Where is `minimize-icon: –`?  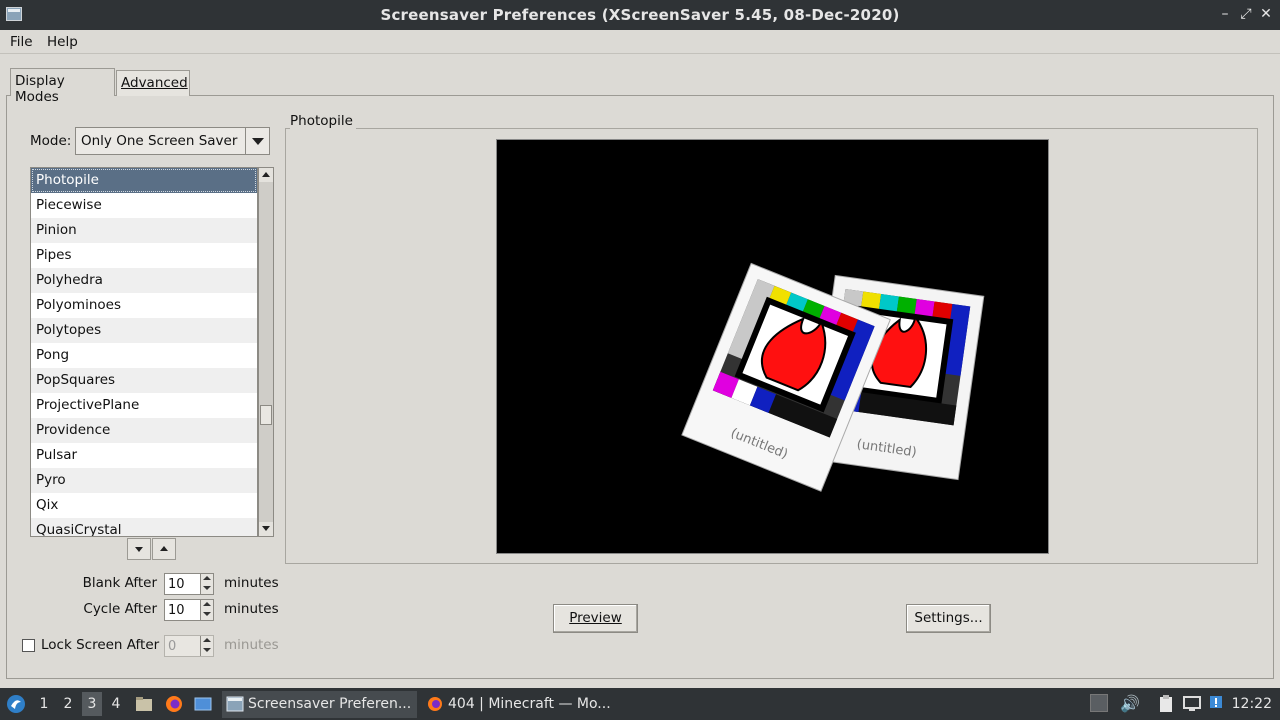 minimize-icon: – is located at coordinates (1225, 14).